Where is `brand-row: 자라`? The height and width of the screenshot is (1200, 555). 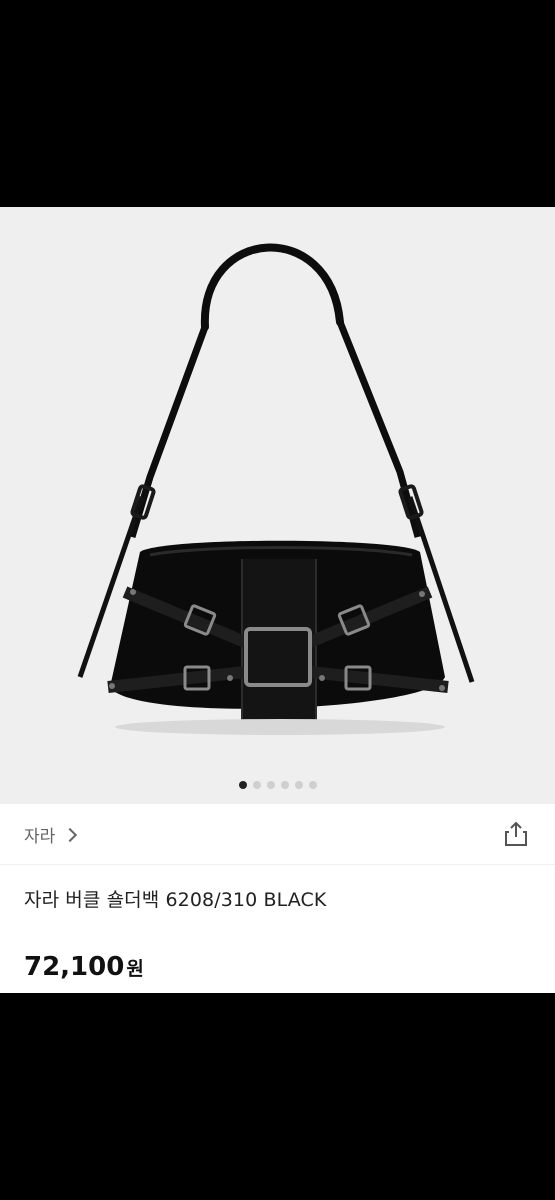 brand-row: 자라 is located at coordinates (277, 834).